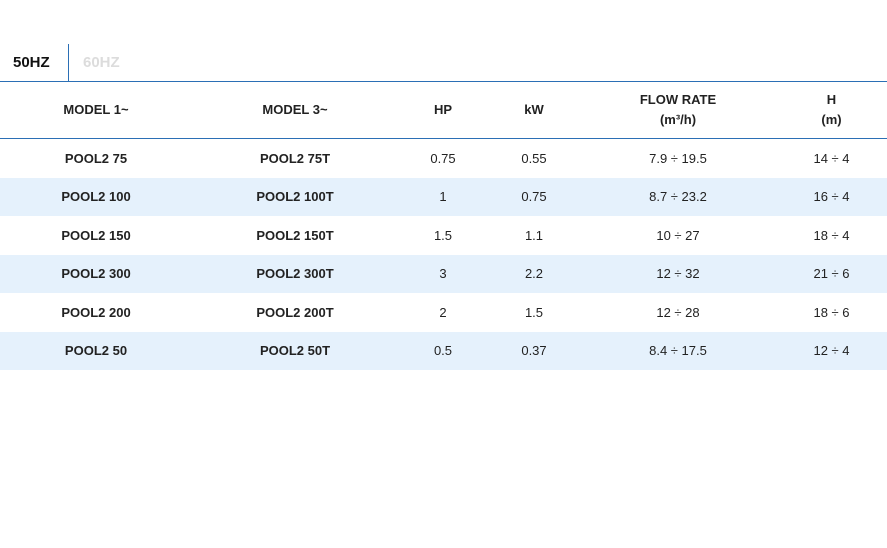 The height and width of the screenshot is (548, 887). Describe the element at coordinates (831, 312) in the screenshot. I see `cell-head: 18 ÷ 6` at that location.